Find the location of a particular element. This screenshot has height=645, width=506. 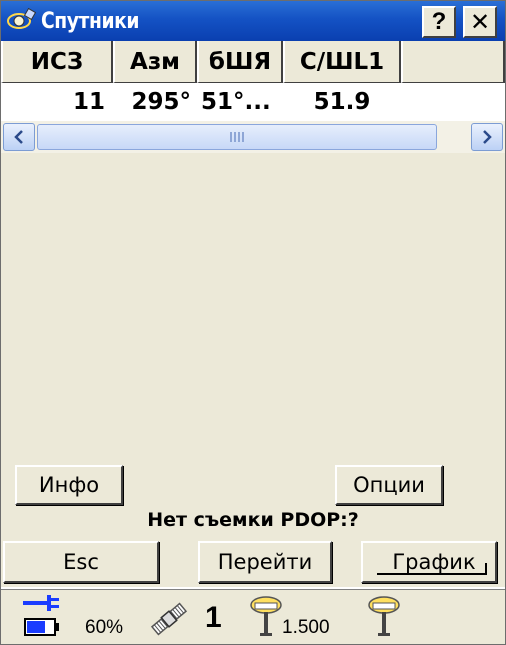

graph-underline-icon is located at coordinates (432, 574).